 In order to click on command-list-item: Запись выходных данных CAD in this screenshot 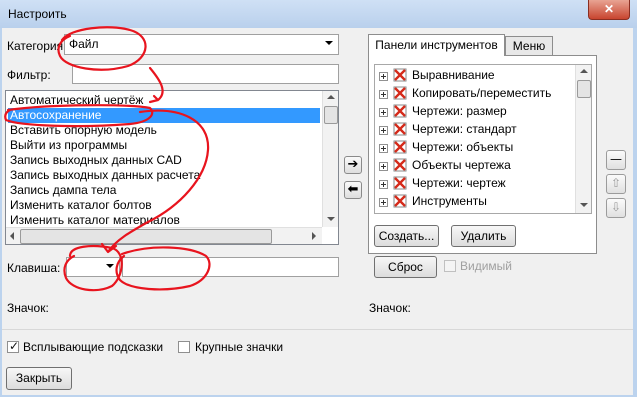, I will do `click(164, 160)`.